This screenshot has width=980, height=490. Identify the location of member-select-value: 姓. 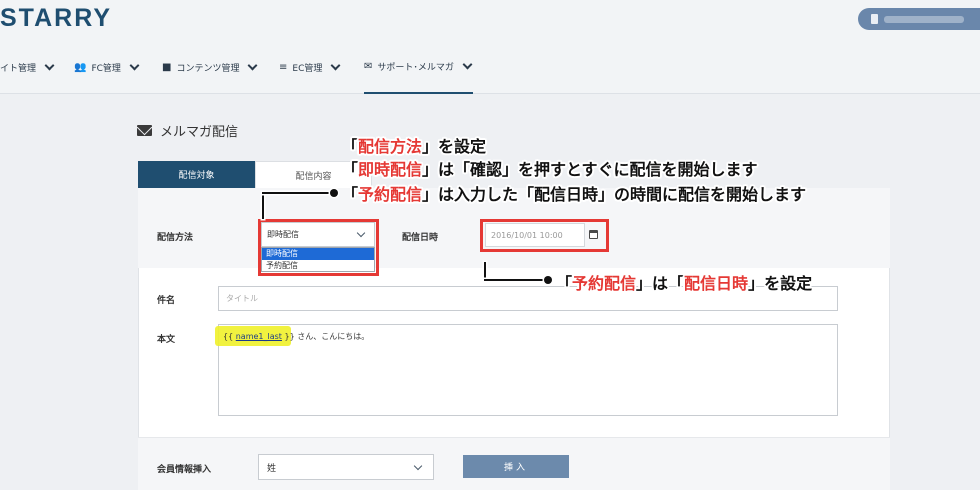
(272, 468).